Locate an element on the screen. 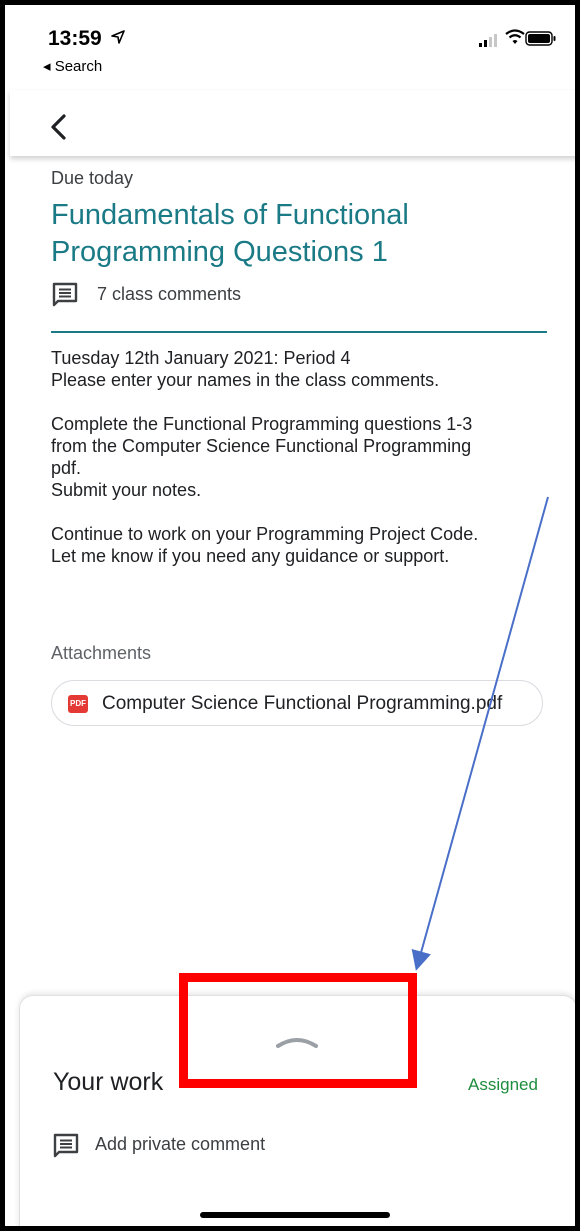 The height and width of the screenshot is (1231, 580). annotation-arrow is located at coordinates (480, 733).